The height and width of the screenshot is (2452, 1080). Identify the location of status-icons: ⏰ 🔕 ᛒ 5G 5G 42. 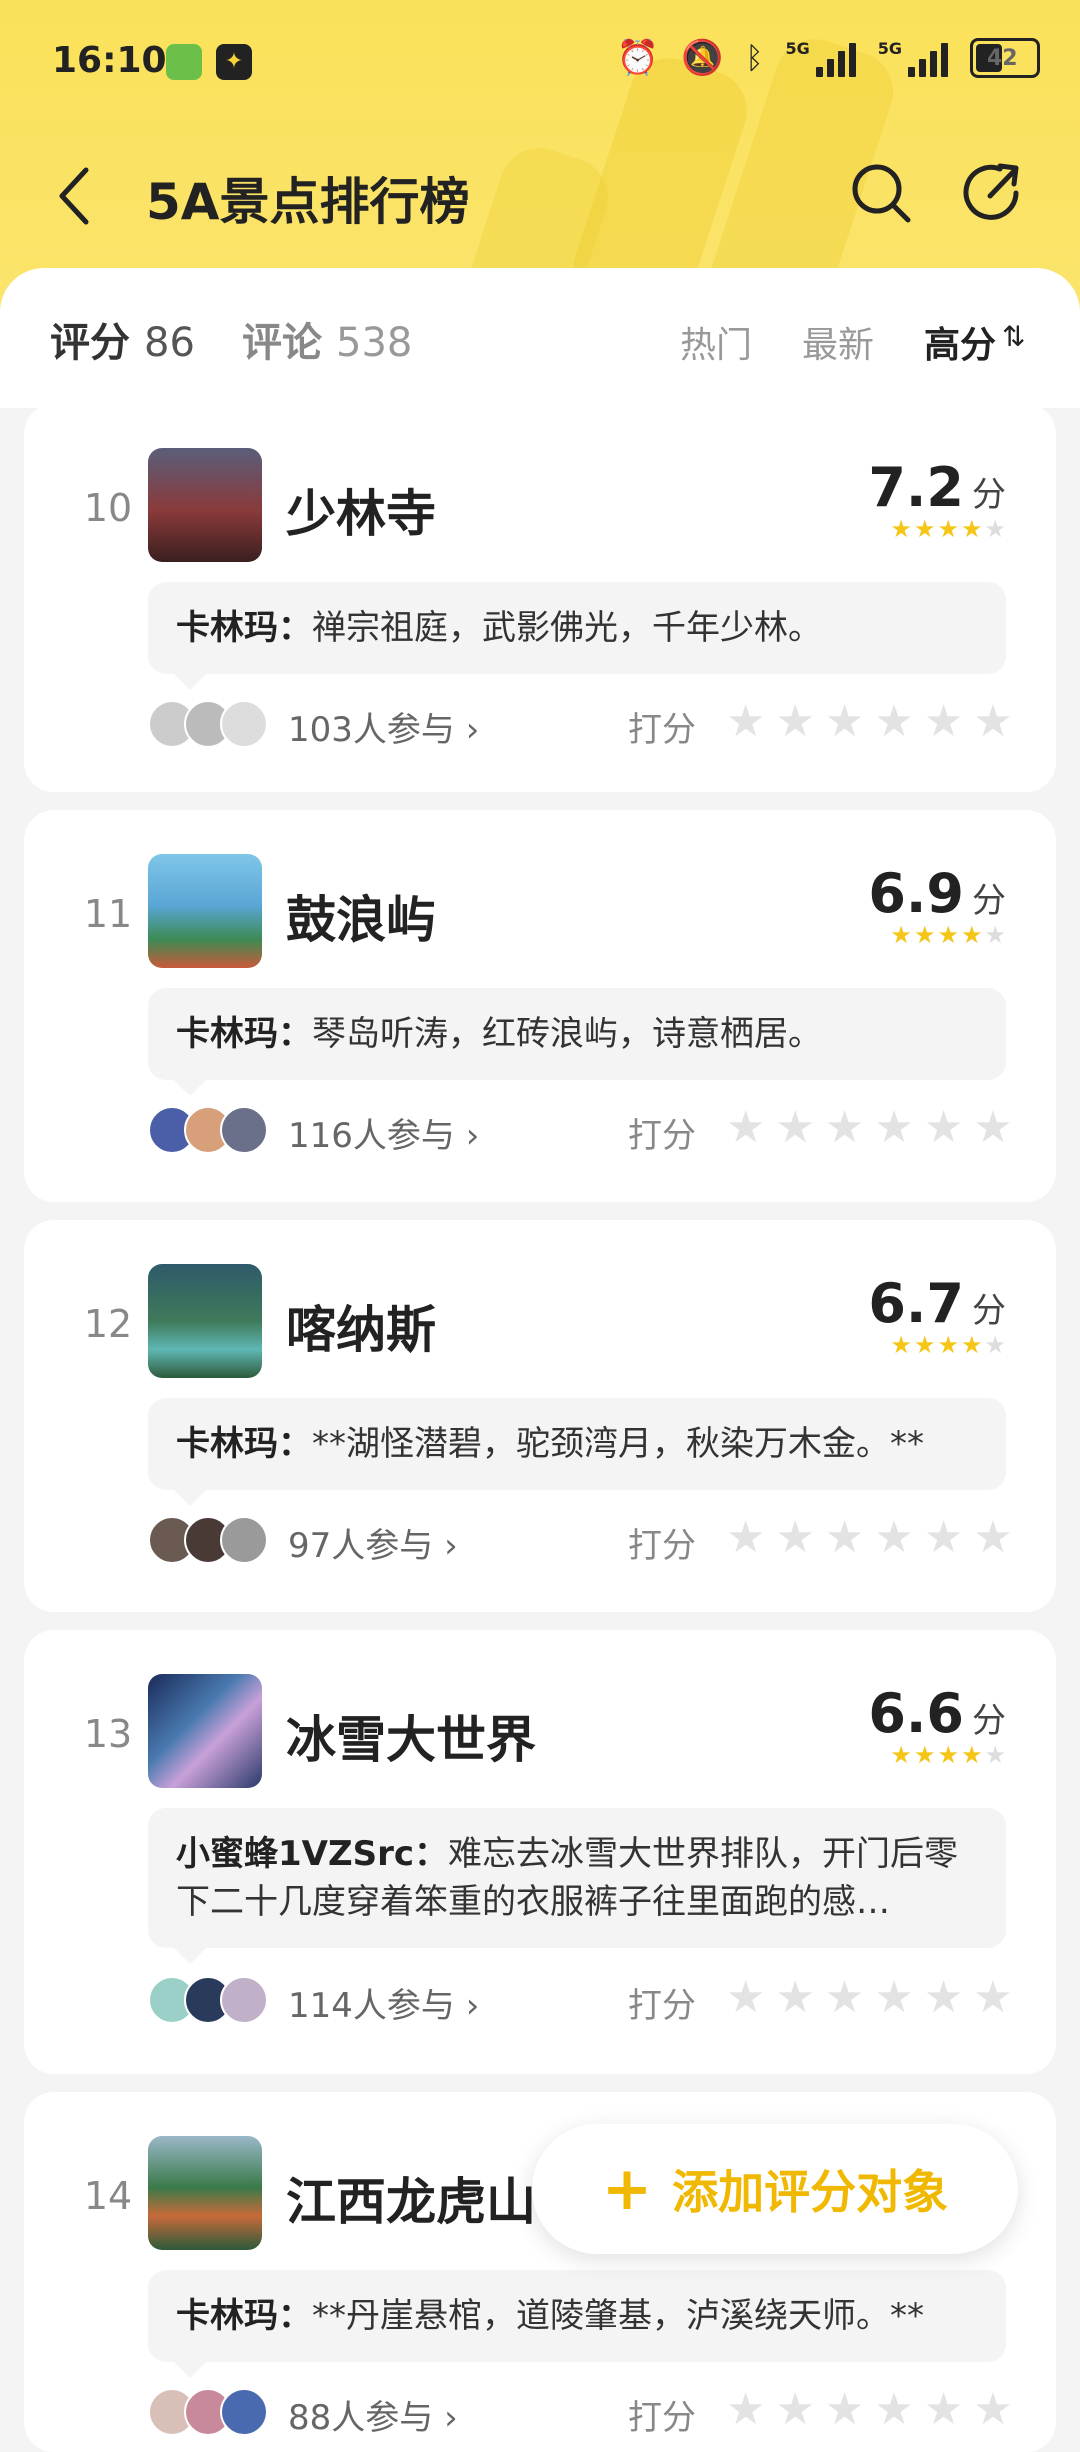
(828, 58).